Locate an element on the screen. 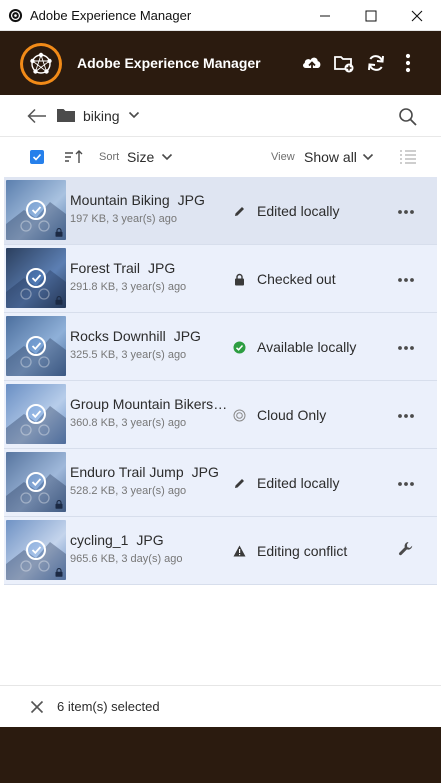  alert-icon is located at coordinates (239, 551).